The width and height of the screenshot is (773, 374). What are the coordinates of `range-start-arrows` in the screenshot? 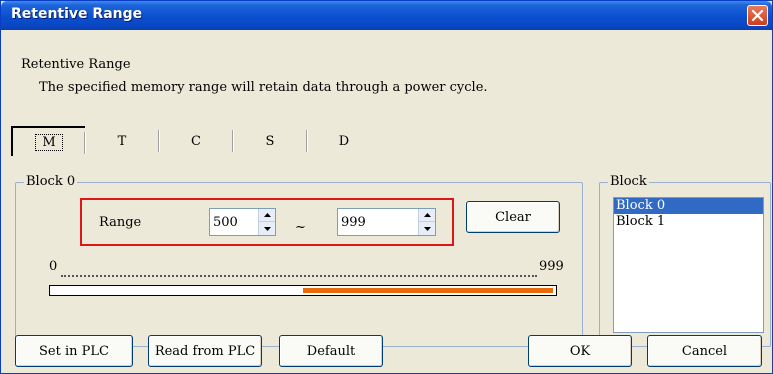 It's located at (266, 222).